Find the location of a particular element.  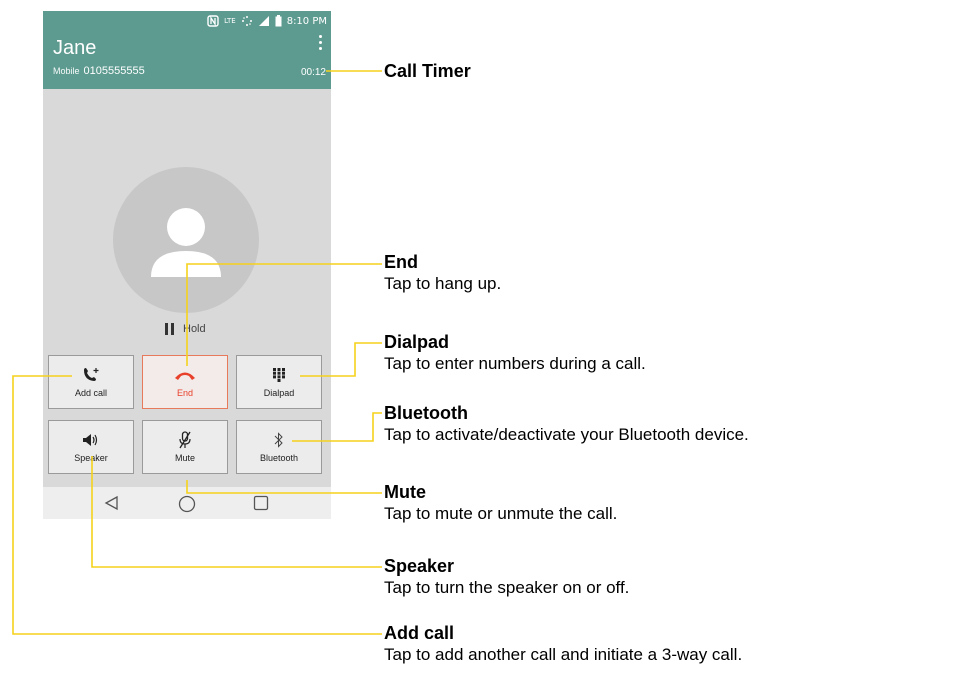

speaker-label: Speaker is located at coordinates (91, 457).